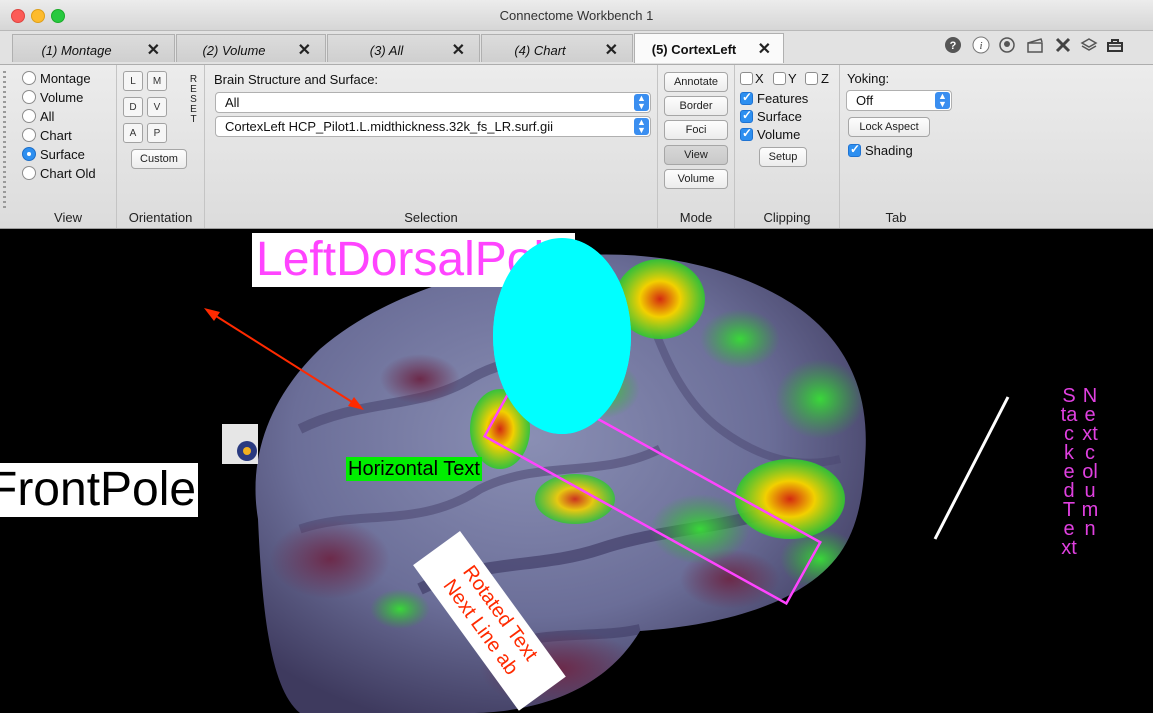 This screenshot has width=1153, height=713. Describe the element at coordinates (971, 468) in the screenshot. I see `white-line-annotation` at that location.